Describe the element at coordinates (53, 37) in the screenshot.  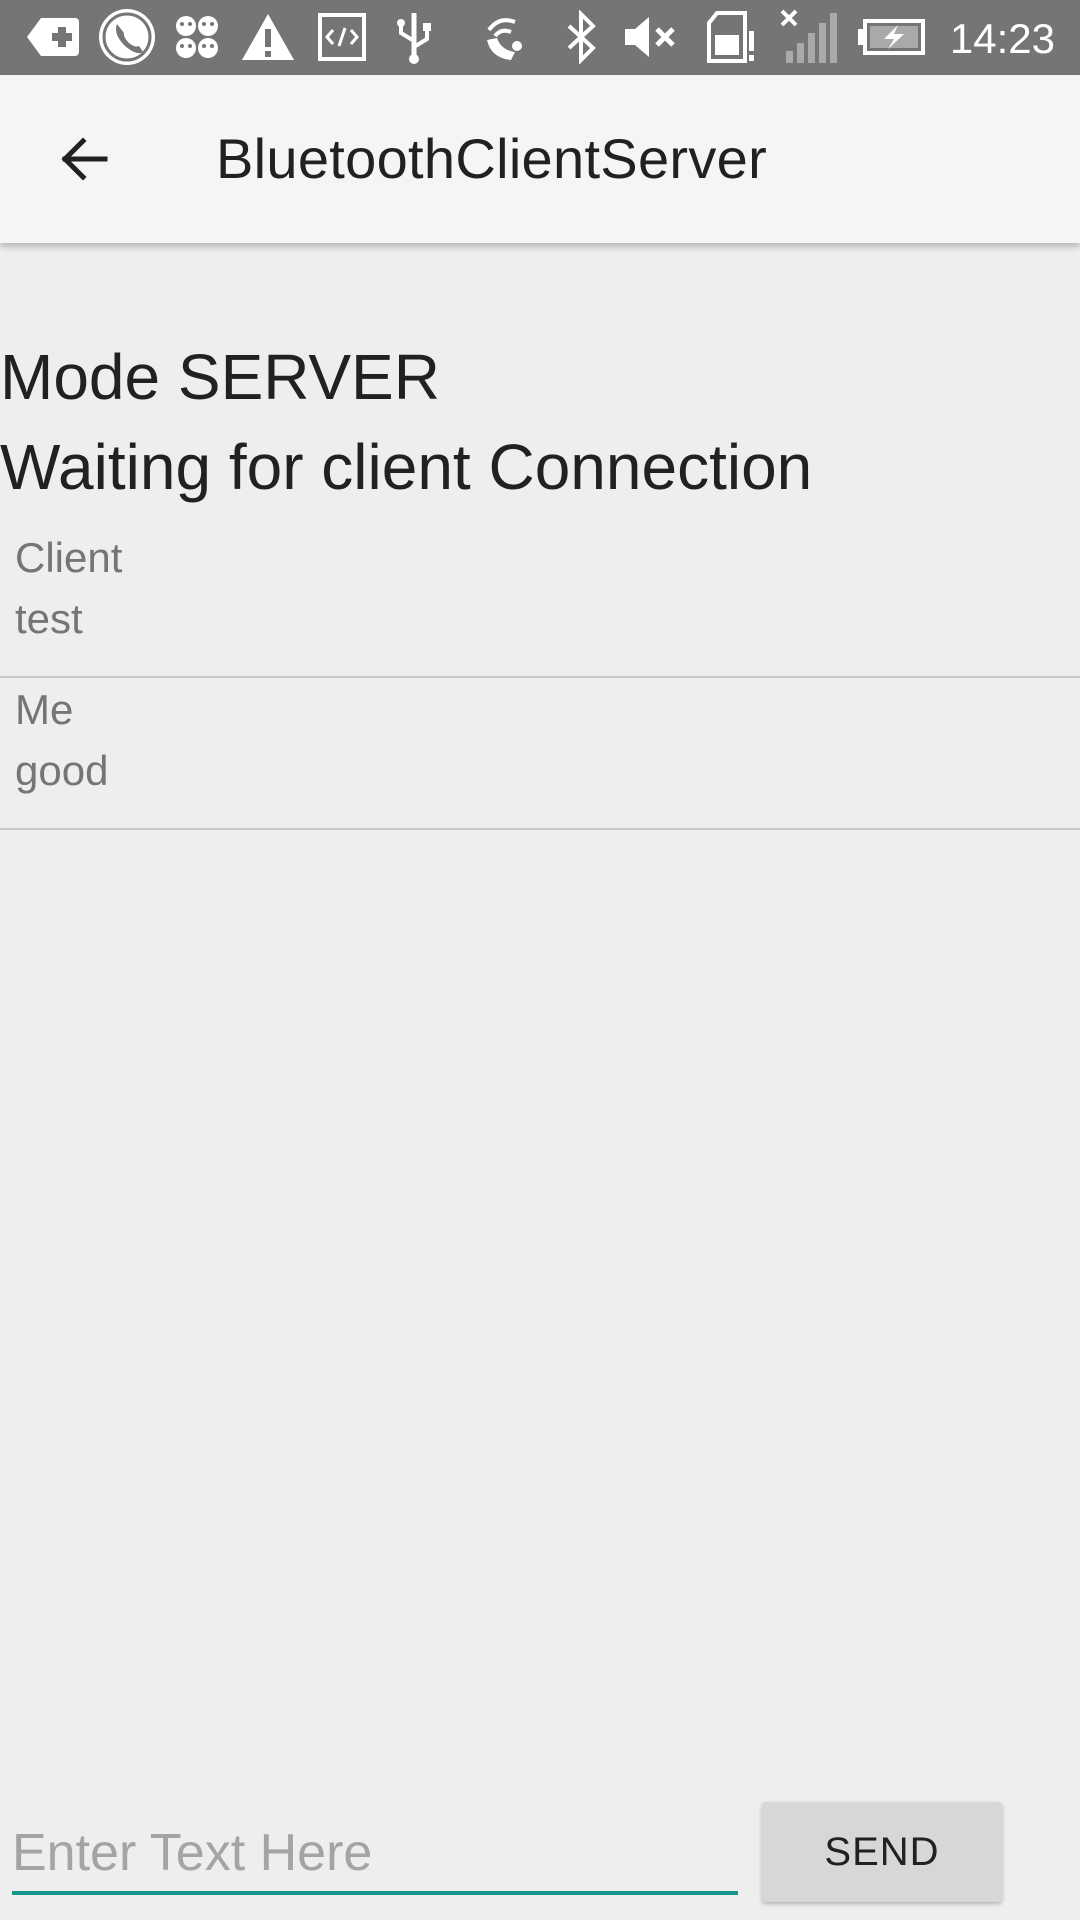
I see `add-box-icon` at that location.